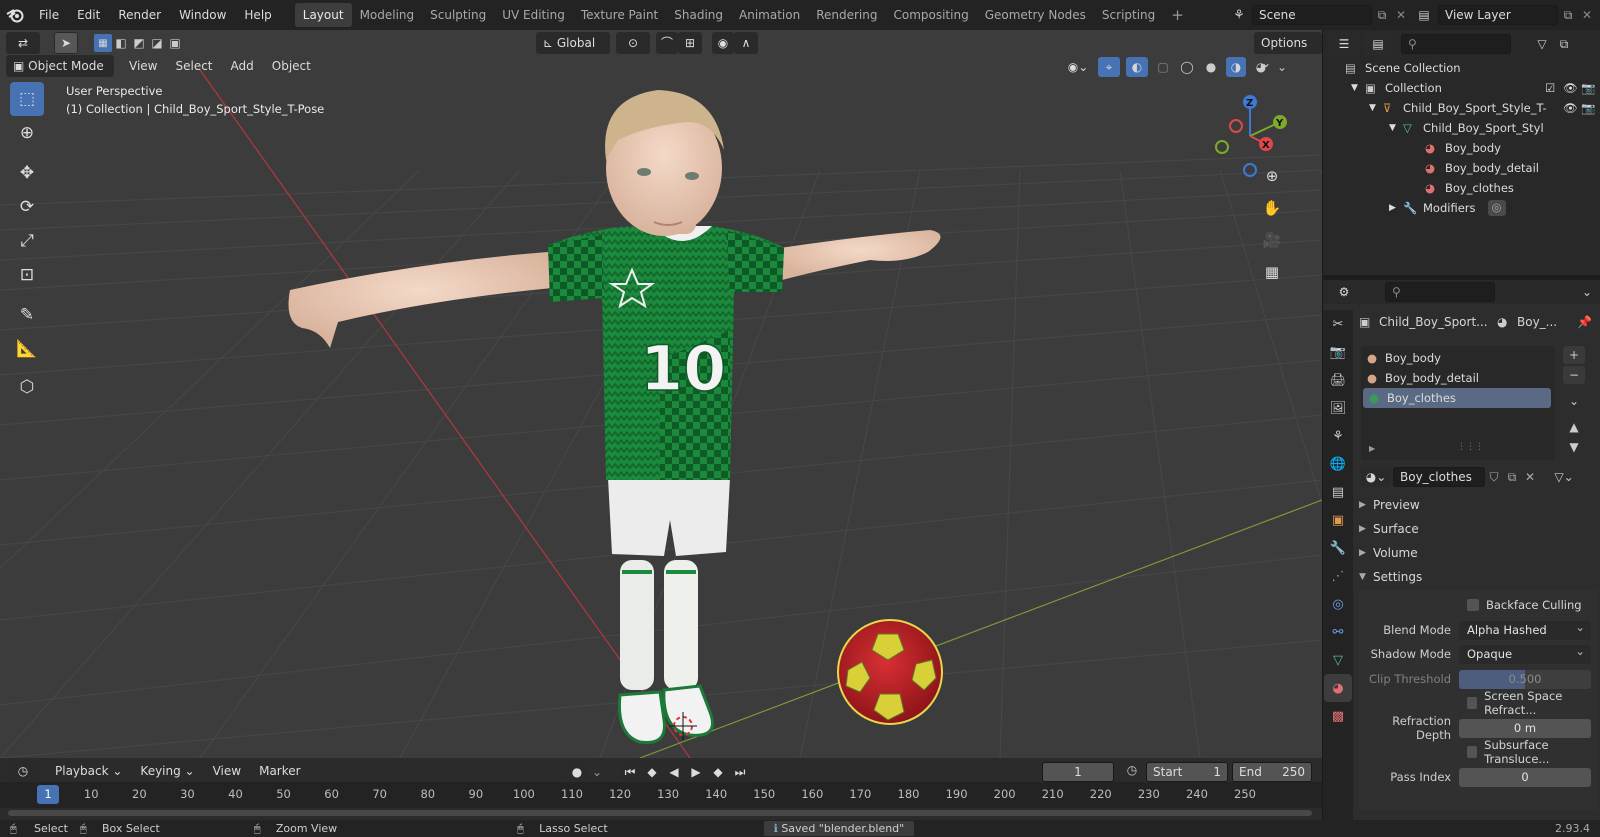  I want to click on rotate-tool-icon: ⟳, so click(27, 207).